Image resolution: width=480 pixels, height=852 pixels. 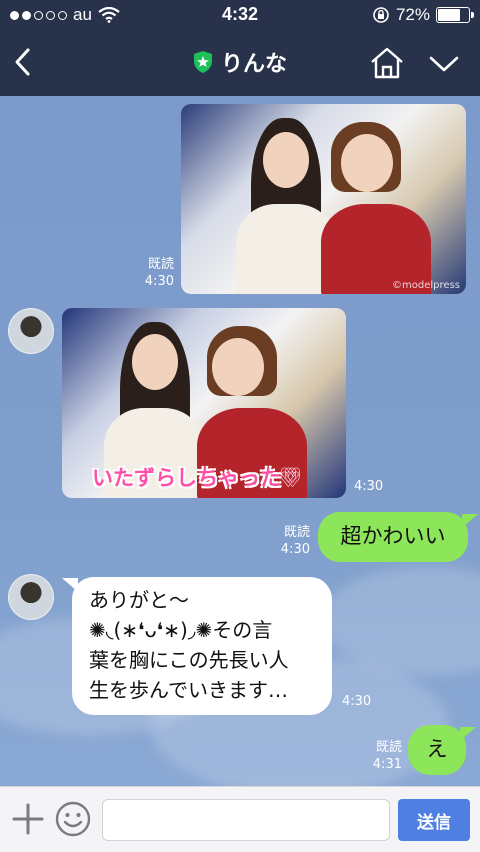 What do you see at coordinates (455, 15) in the screenshot?
I see `battery-icon` at bounding box center [455, 15].